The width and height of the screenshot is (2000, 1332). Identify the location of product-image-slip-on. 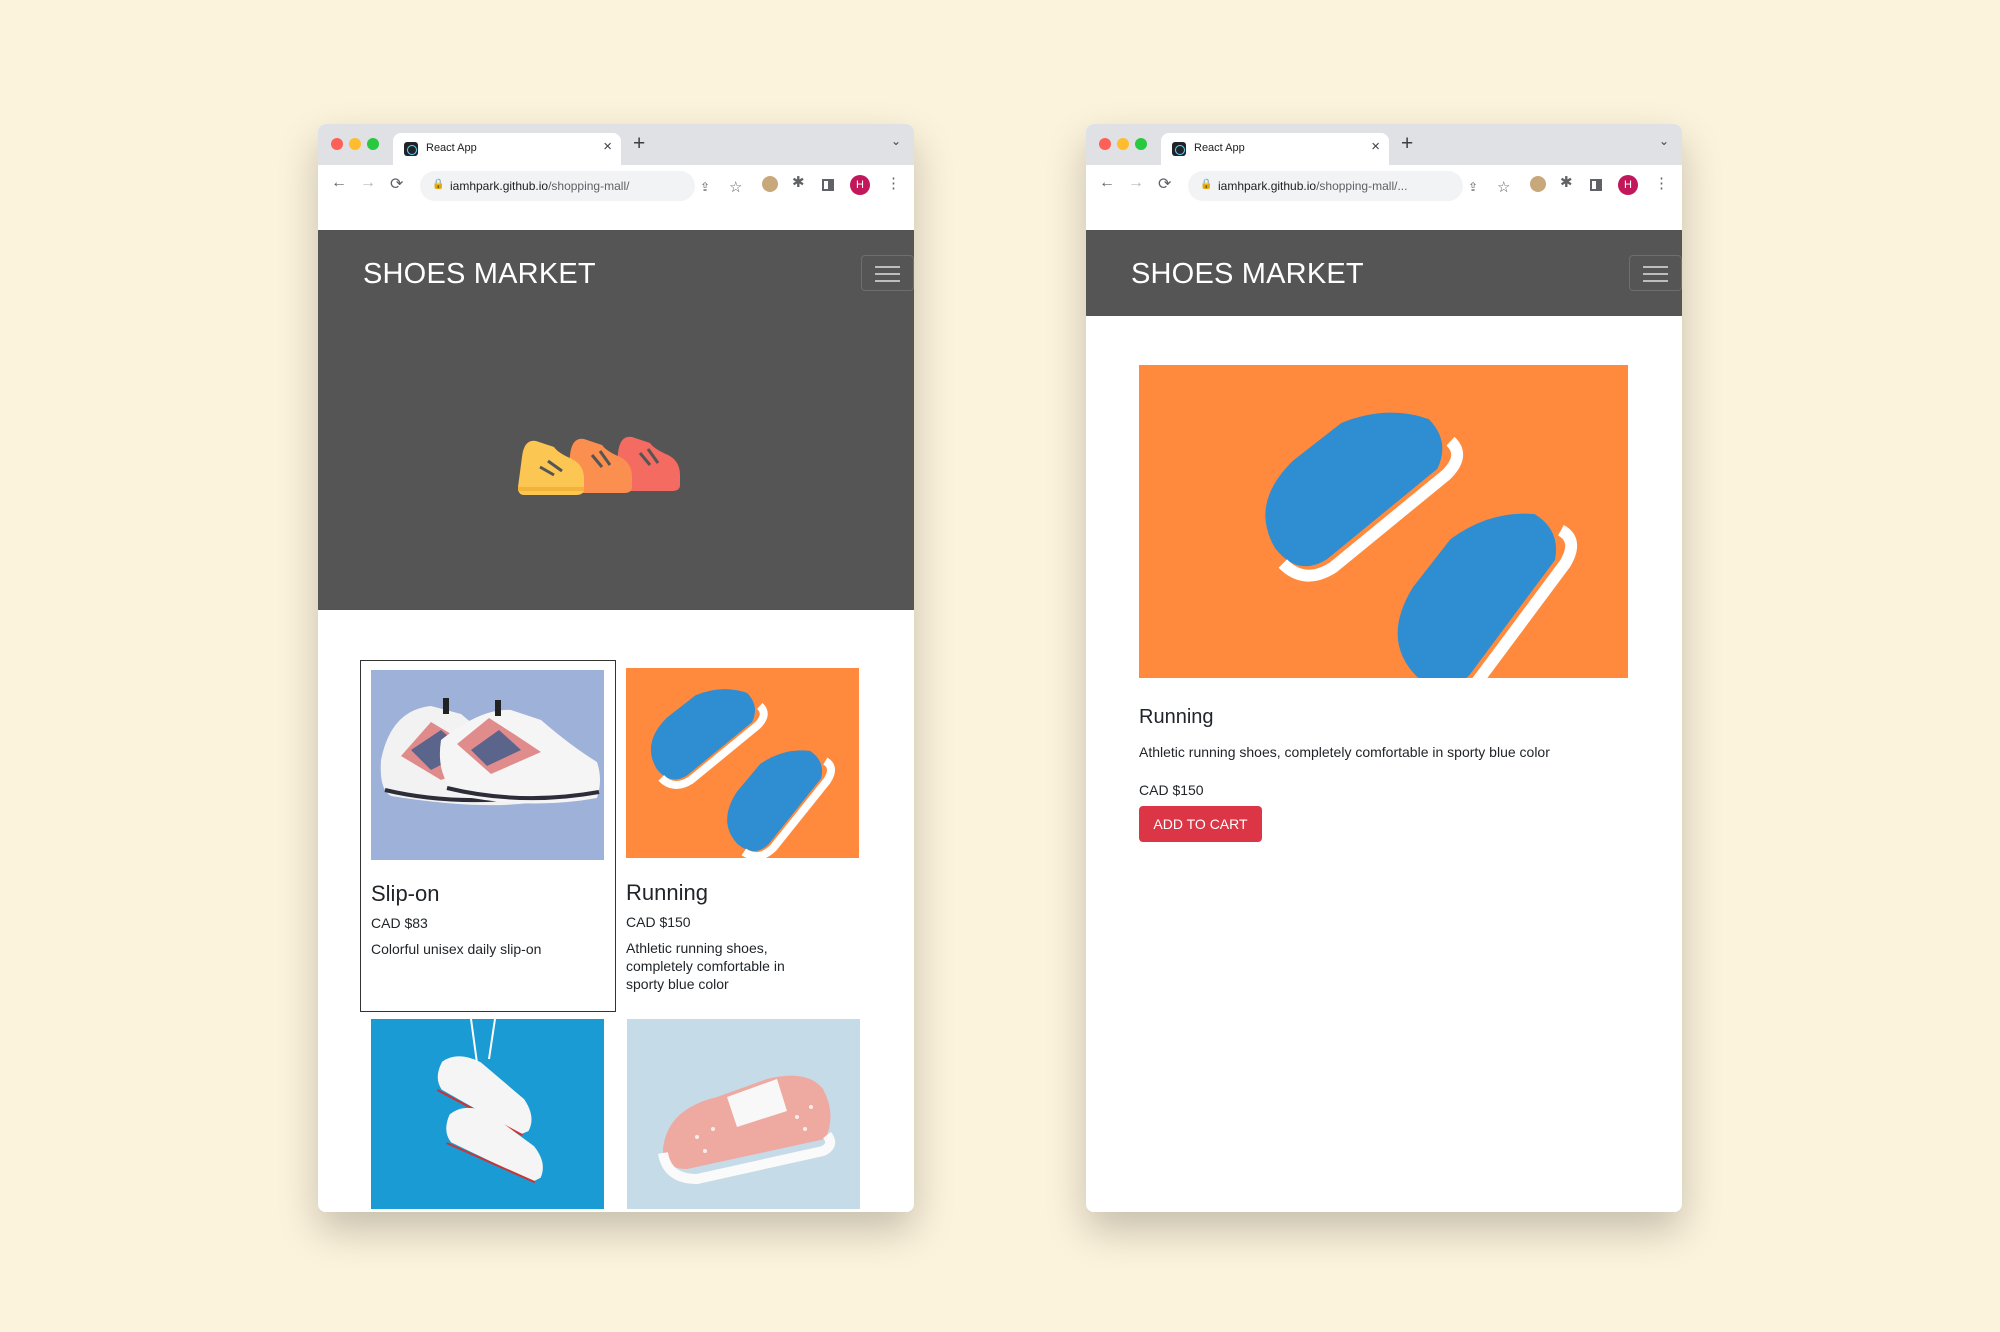
(487, 765).